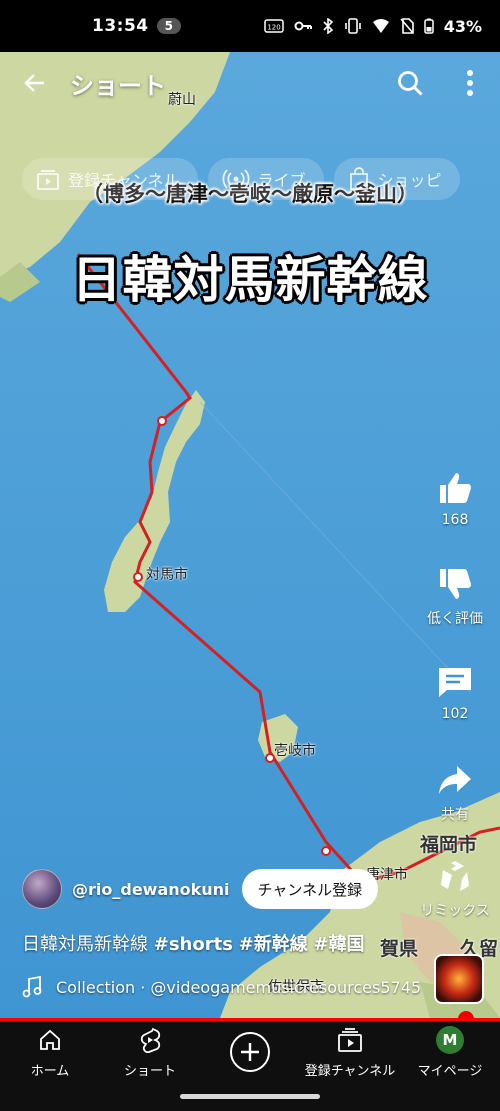 This screenshot has height=1111, width=500. Describe the element at coordinates (358, 178) in the screenshot. I see `shopping-bag-icon` at that location.